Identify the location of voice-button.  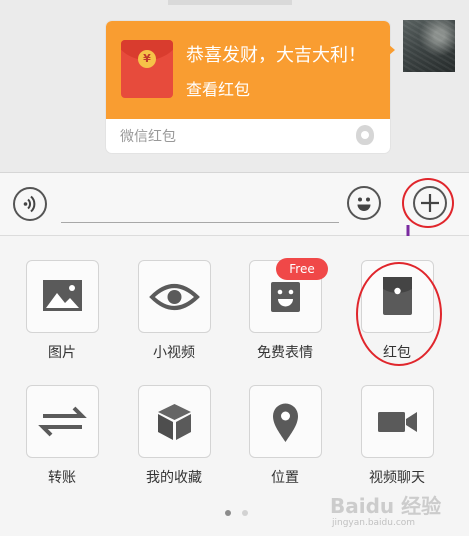
(30, 204).